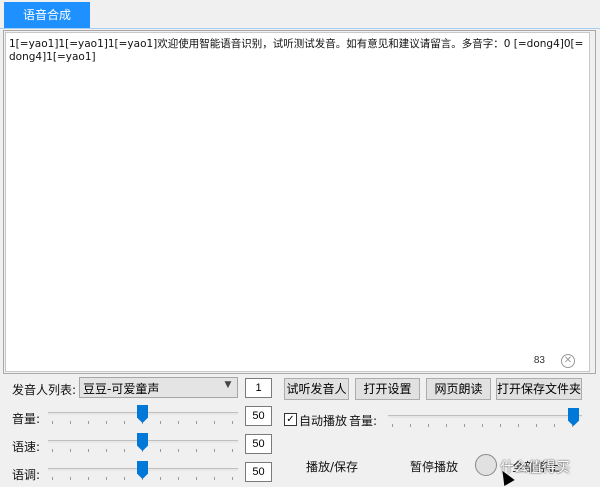  What do you see at coordinates (316, 389) in the screenshot?
I see `preview-voice-button: 试听发音人` at bounding box center [316, 389].